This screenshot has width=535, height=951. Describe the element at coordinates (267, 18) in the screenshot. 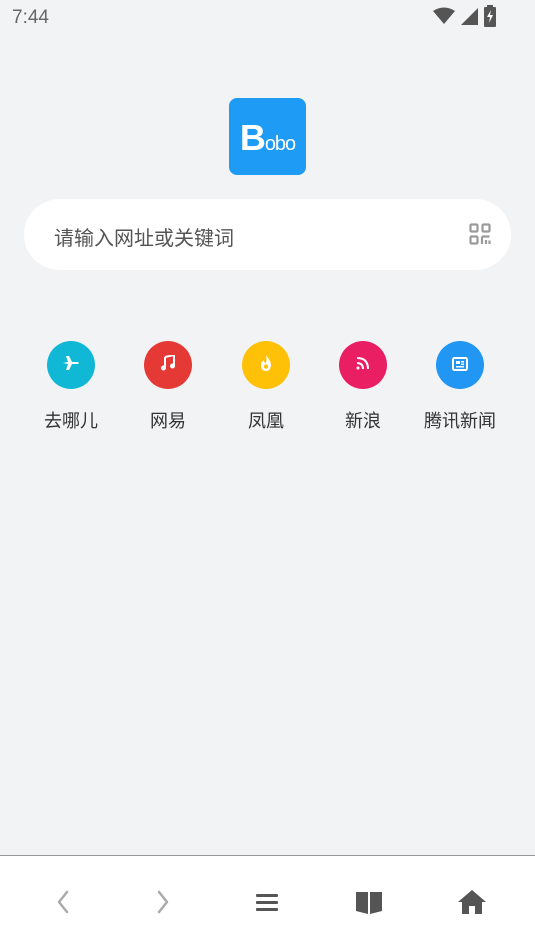

I see `status-bar: 7:44` at that location.